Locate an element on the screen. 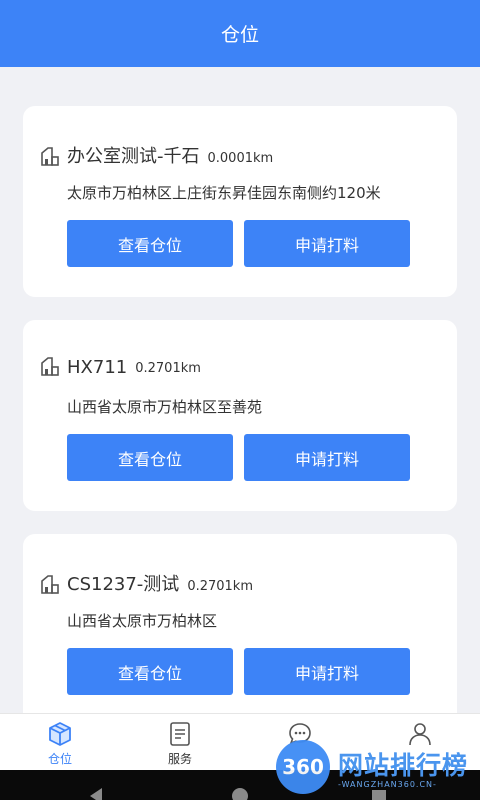  card-title-row: 办公室测试-千石 0.0001km is located at coordinates (156, 155).